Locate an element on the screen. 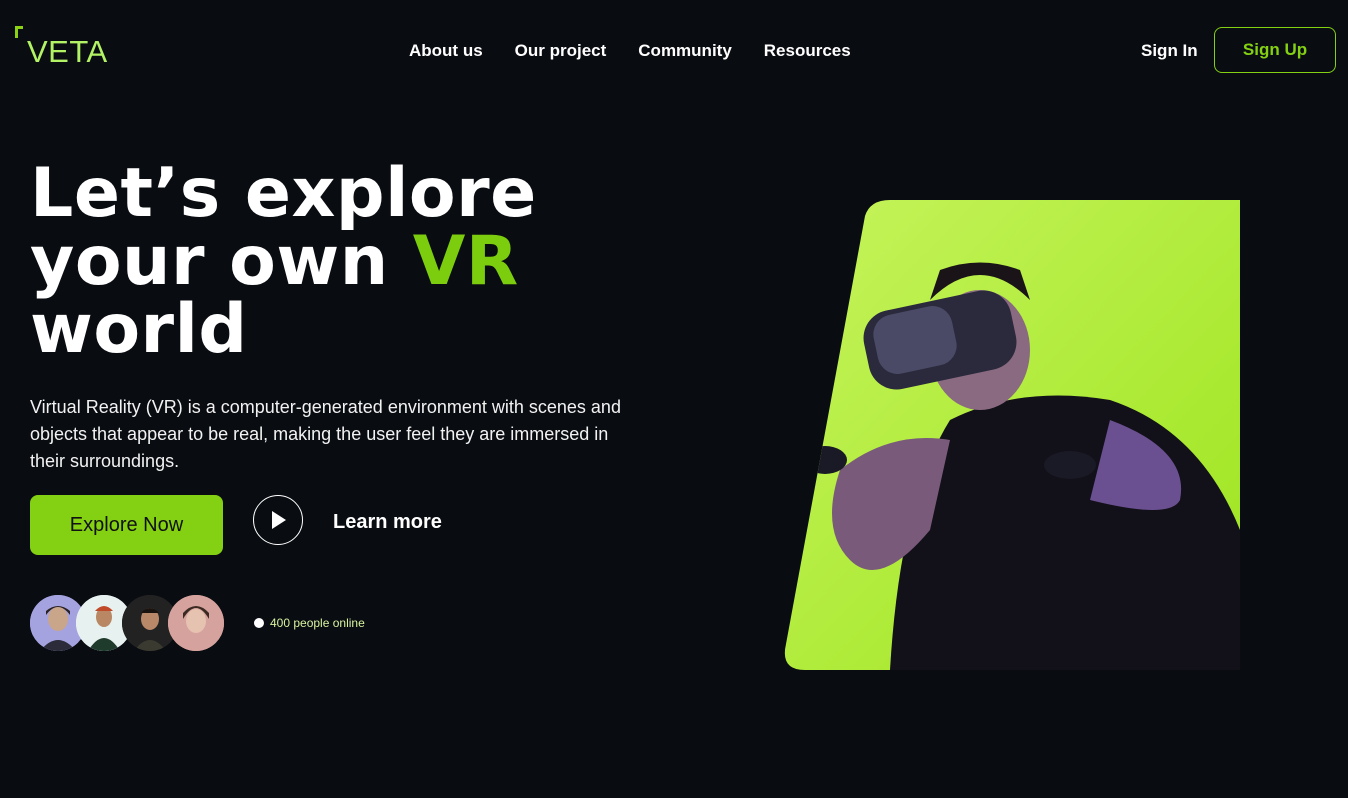 The width and height of the screenshot is (1348, 798). nav-item-resources: Resources is located at coordinates (807, 51).